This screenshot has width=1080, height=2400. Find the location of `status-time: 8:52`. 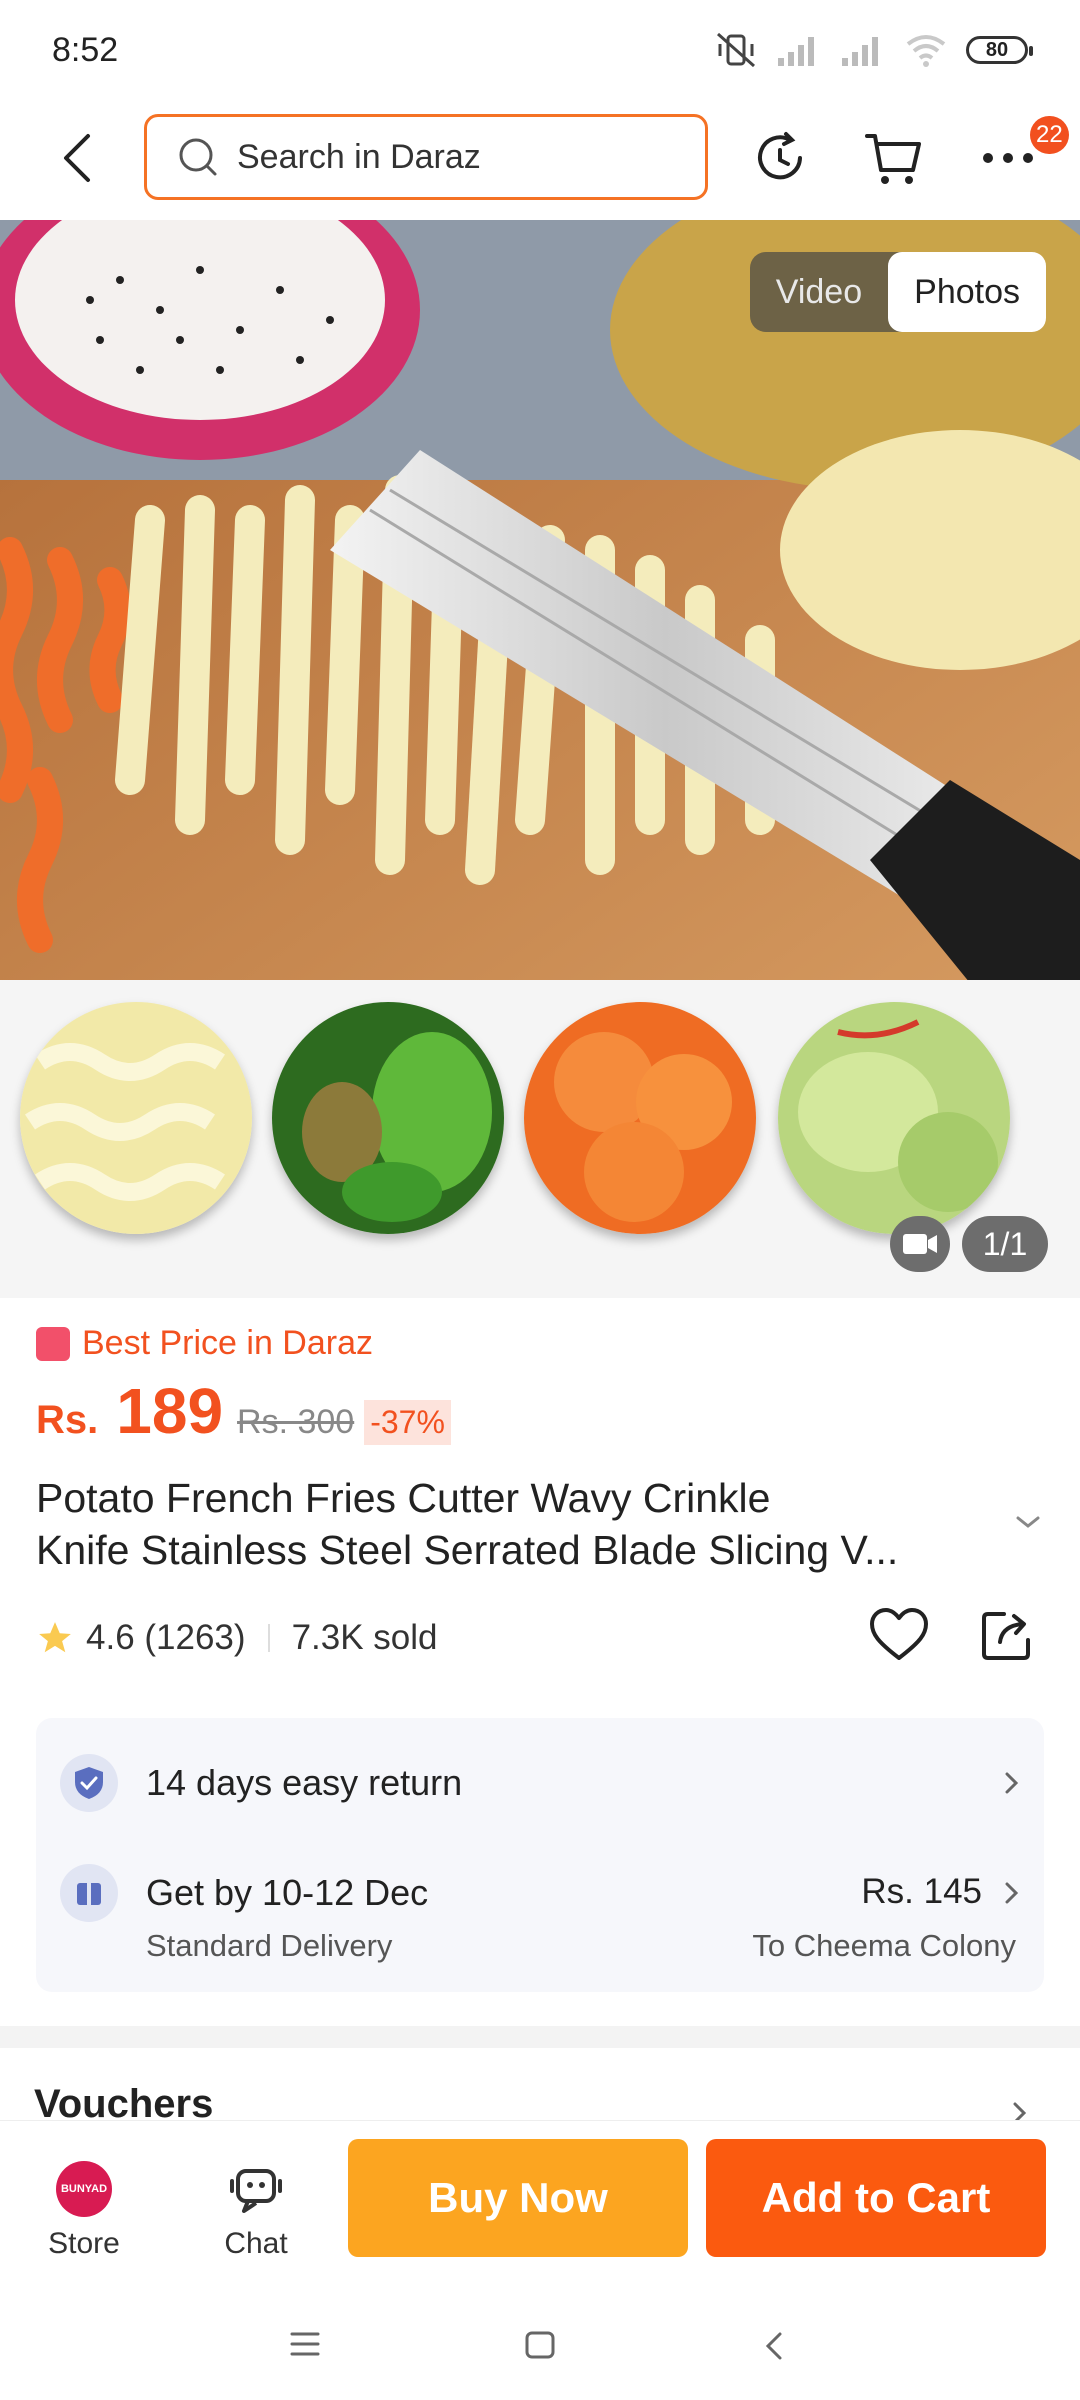

status-time: 8:52 is located at coordinates (85, 49).